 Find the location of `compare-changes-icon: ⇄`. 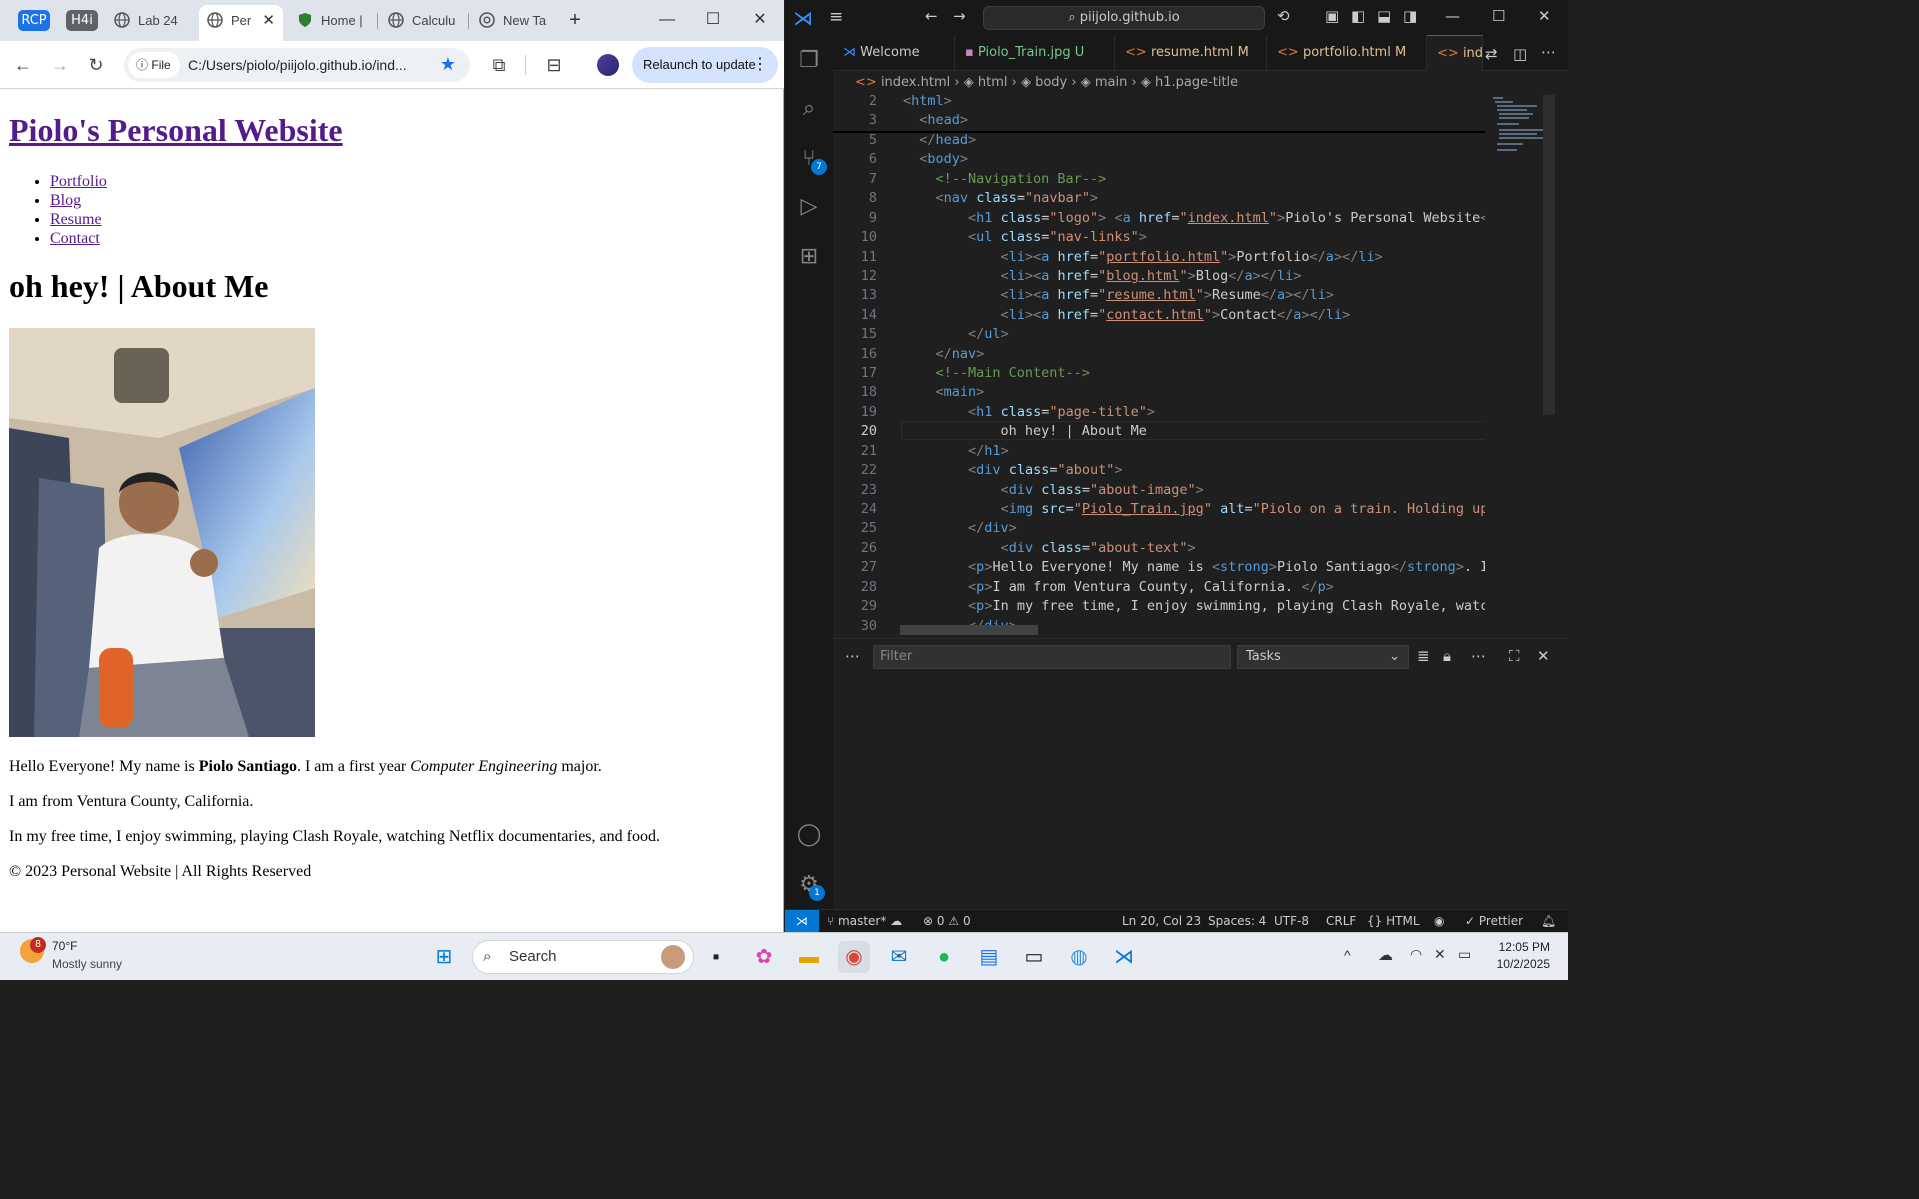

compare-changes-icon: ⇄ is located at coordinates (1491, 54).